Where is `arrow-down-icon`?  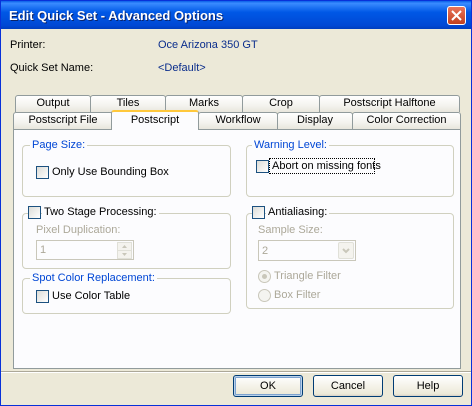 arrow-down-icon is located at coordinates (124, 254).